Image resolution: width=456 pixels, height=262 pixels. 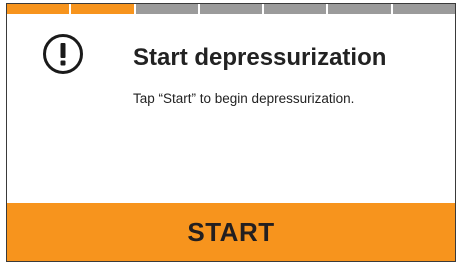 I want to click on exclamation-mark-glyph, so click(x=63, y=54).